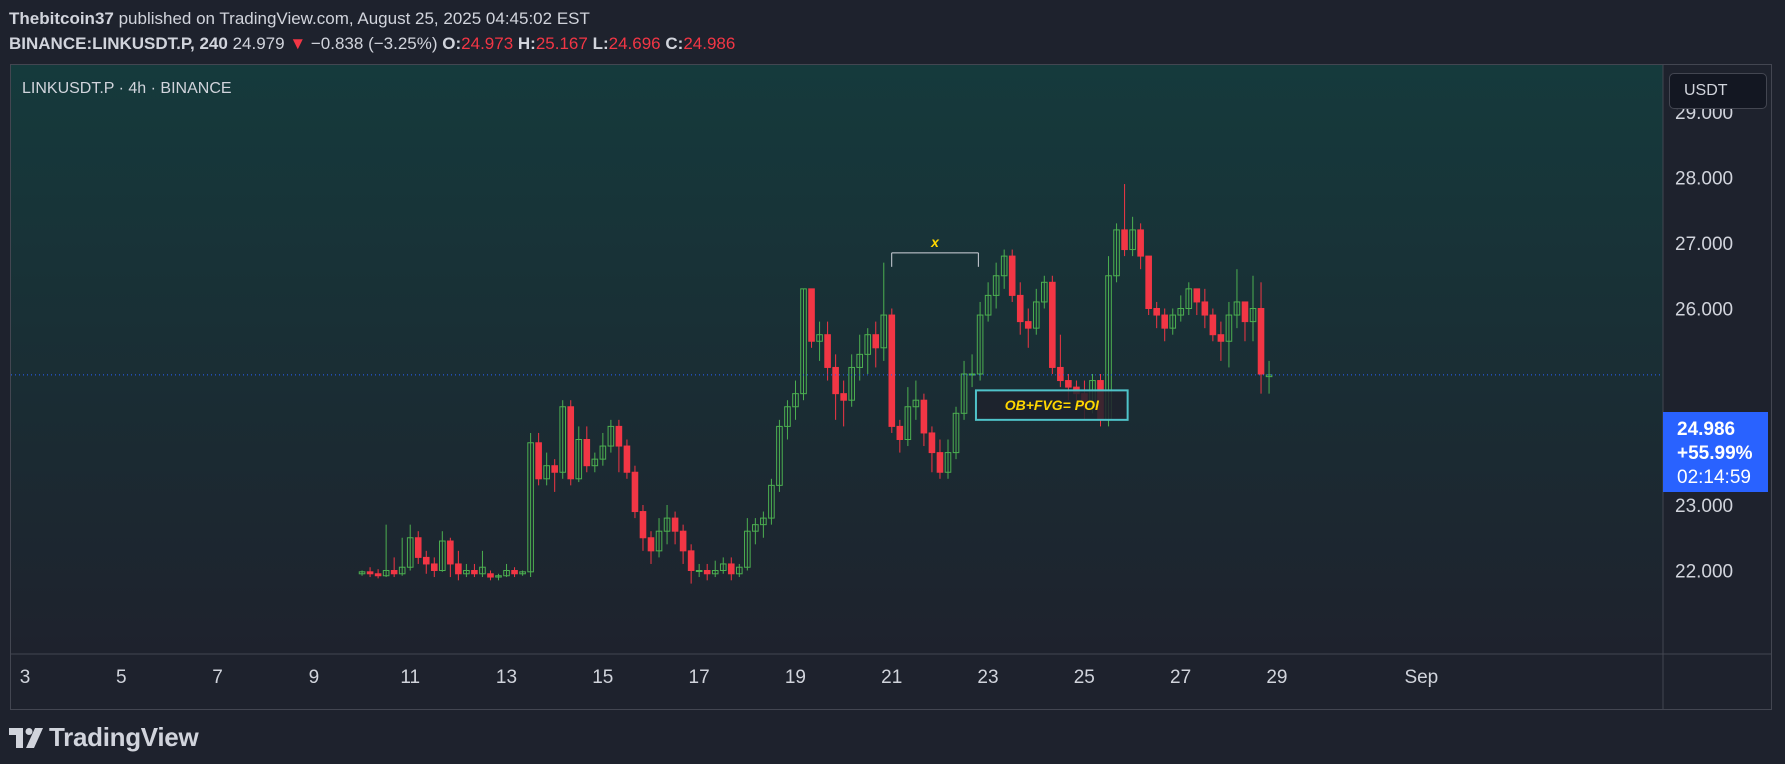 The image size is (1785, 764). I want to click on currency-button: USDT, so click(1718, 91).